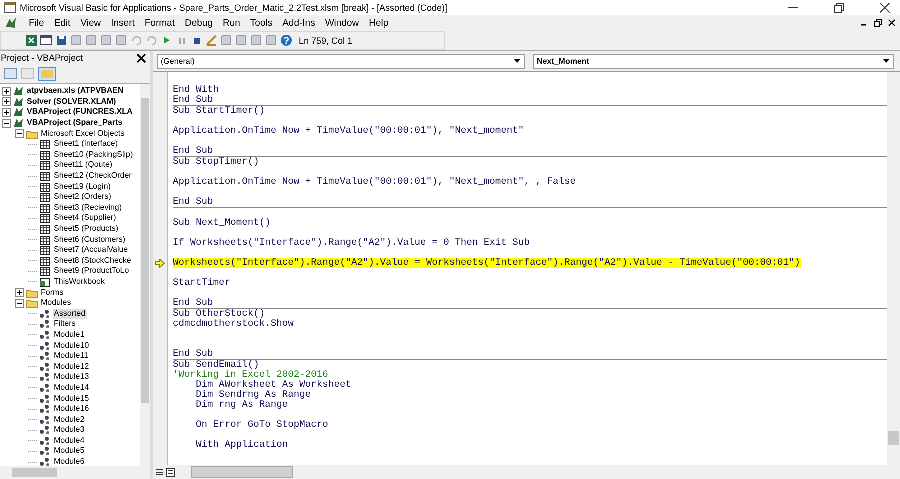 This screenshot has height=479, width=900. Describe the element at coordinates (93, 176) in the screenshot. I see `tree-item: Sheet12 (CheckOrder` at that location.